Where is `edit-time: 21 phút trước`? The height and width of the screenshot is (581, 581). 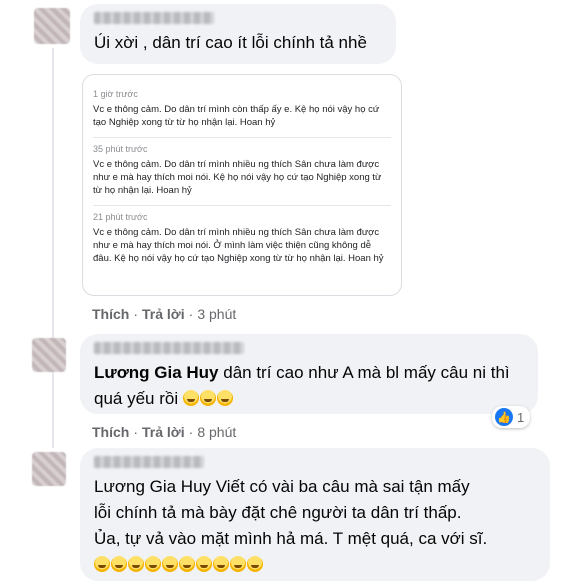 edit-time: 21 phút trước is located at coordinates (120, 217).